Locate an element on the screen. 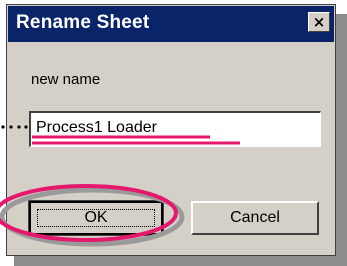 This screenshot has width=347, height=266. highlight-ellipse is located at coordinates (89, 213).